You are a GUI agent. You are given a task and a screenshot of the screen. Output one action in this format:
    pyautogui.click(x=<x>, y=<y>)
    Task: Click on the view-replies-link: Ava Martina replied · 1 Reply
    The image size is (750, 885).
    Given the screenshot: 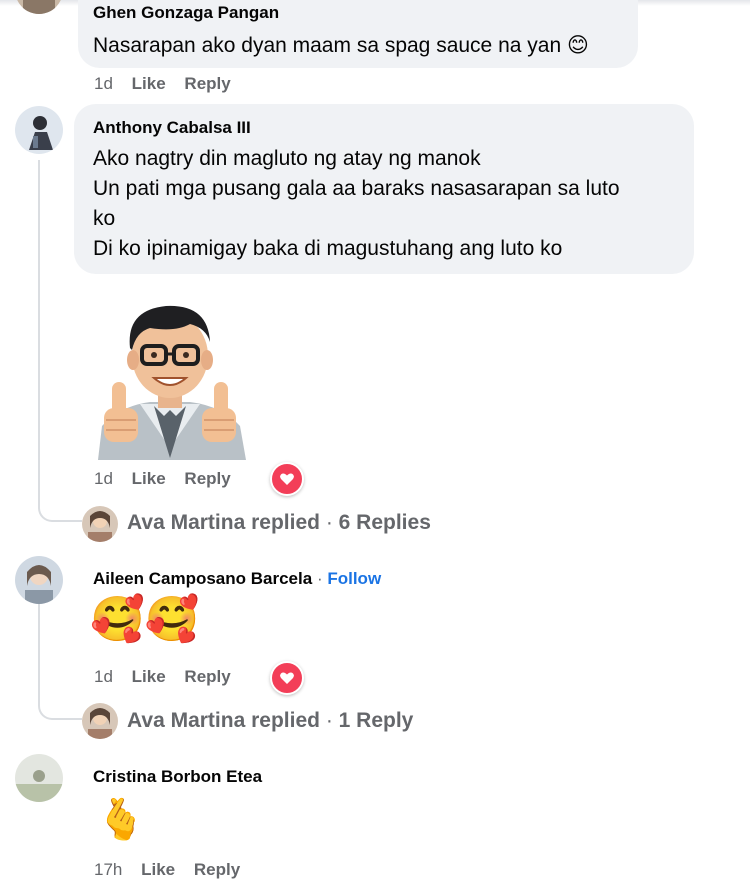 What is the action you would take?
    pyautogui.click(x=270, y=721)
    